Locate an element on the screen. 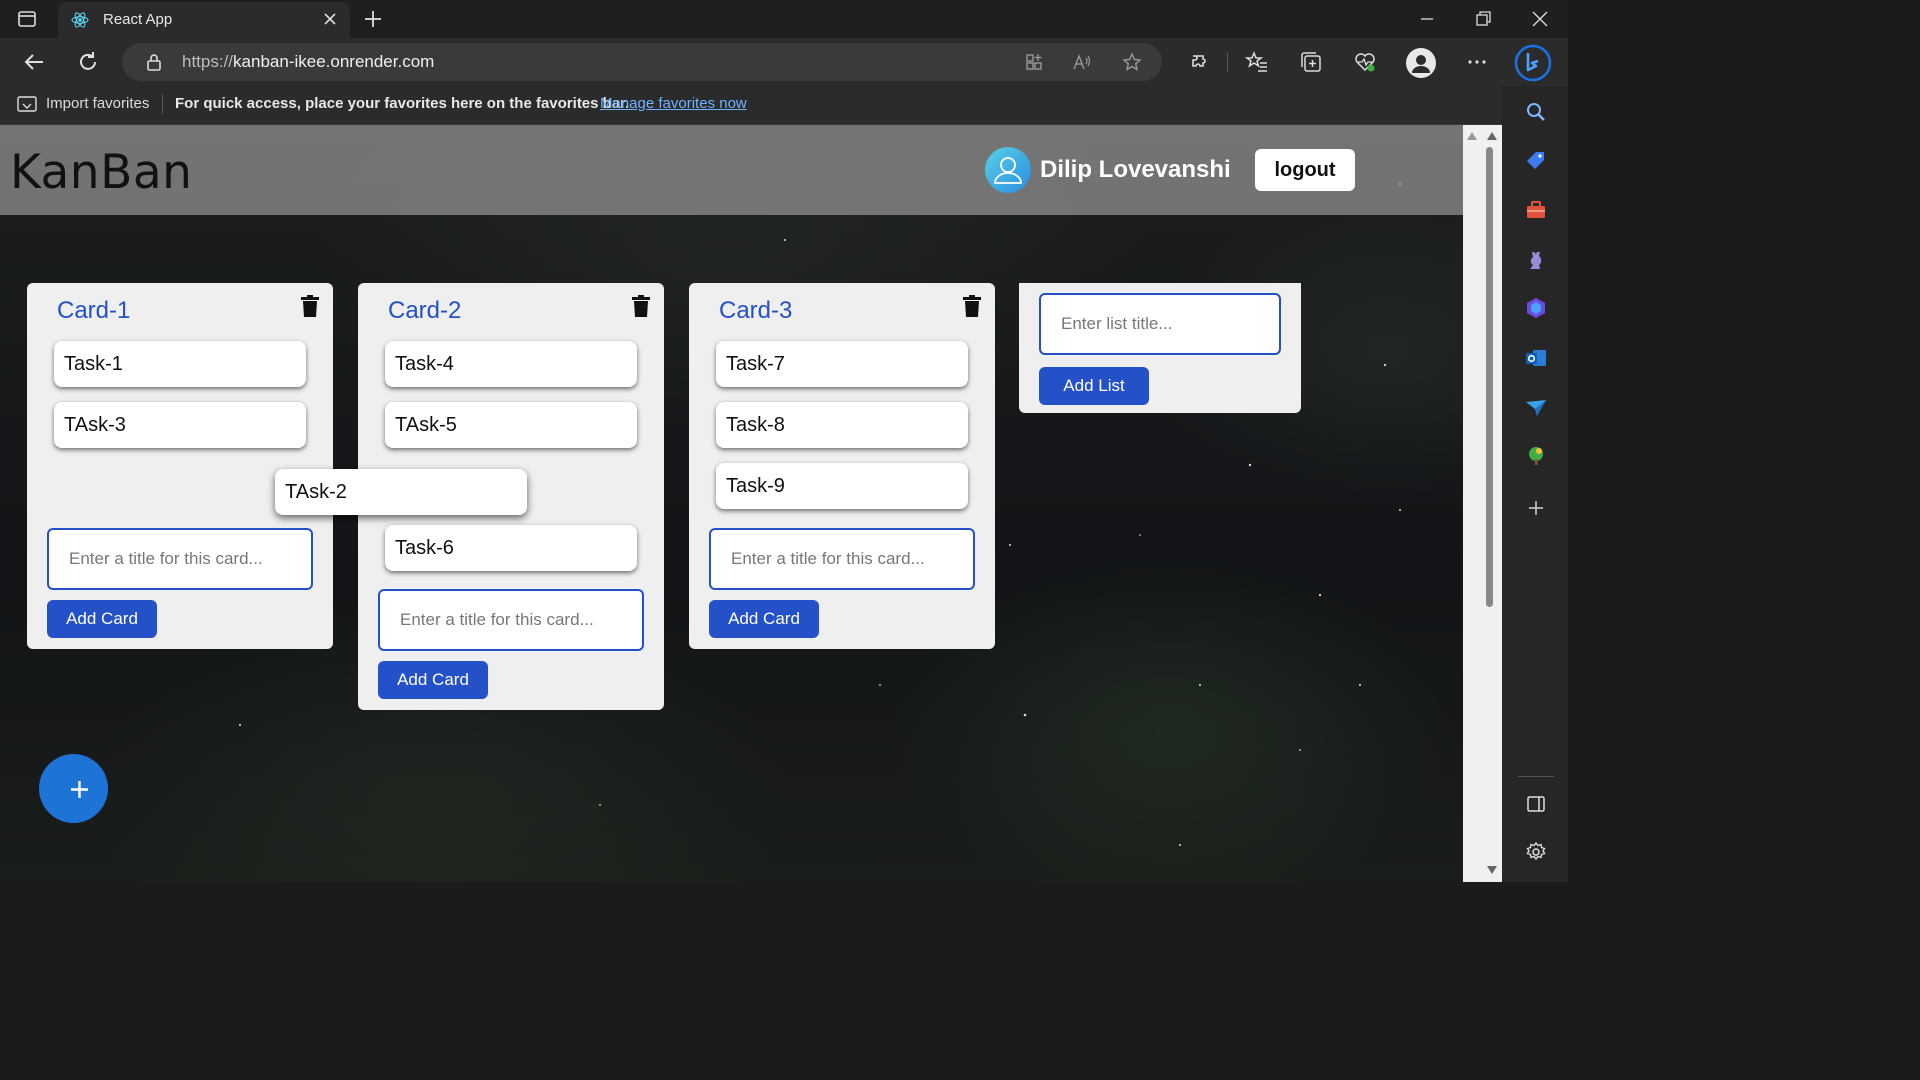  manage-favorites-link: Manage favorites now is located at coordinates (673, 103).